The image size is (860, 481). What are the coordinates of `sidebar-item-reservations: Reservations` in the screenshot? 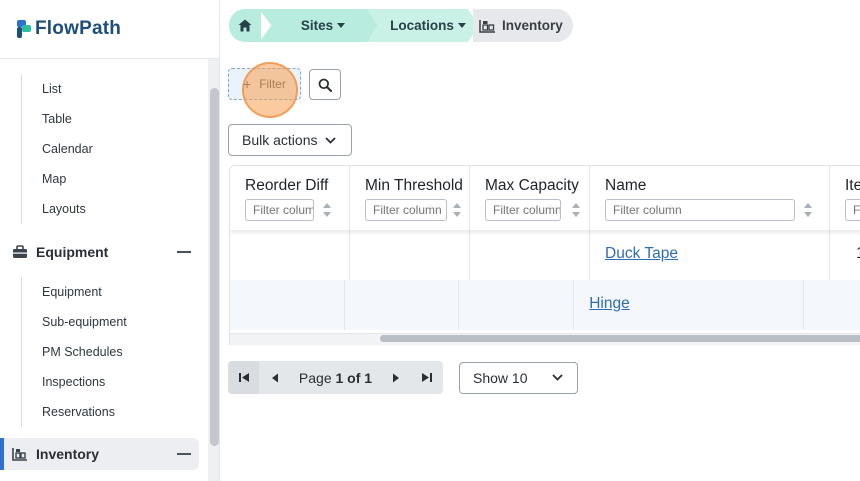 It's located at (74, 412).